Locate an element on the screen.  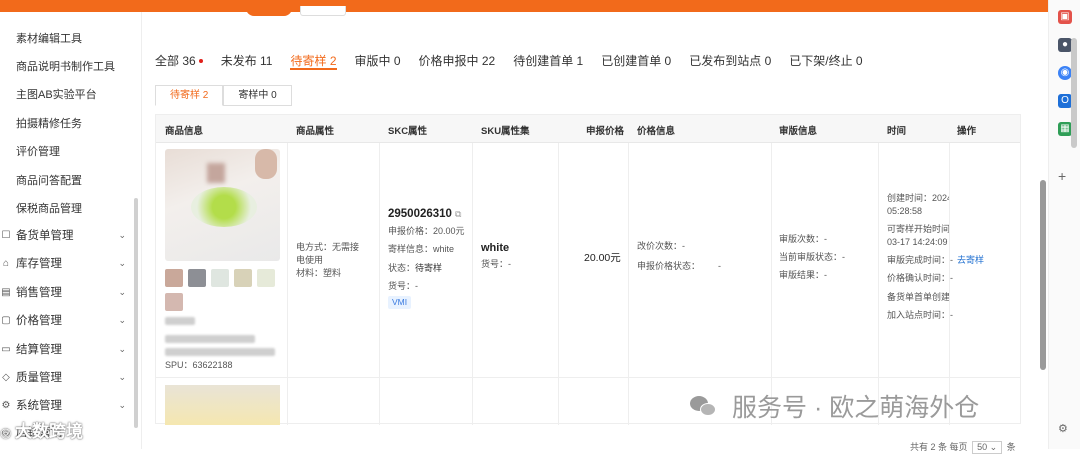
sidebar-group-stock-orders: ☐ 备货单管理 ⌄ is located at coordinates (68, 235).